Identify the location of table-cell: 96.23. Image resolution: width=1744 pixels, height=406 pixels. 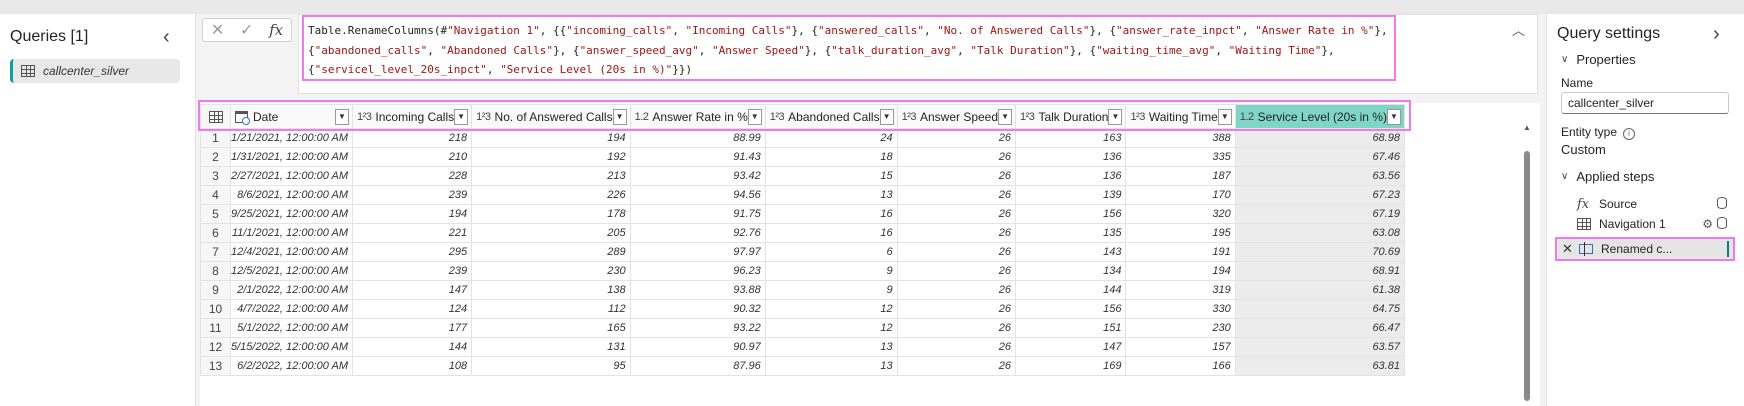
(697, 271).